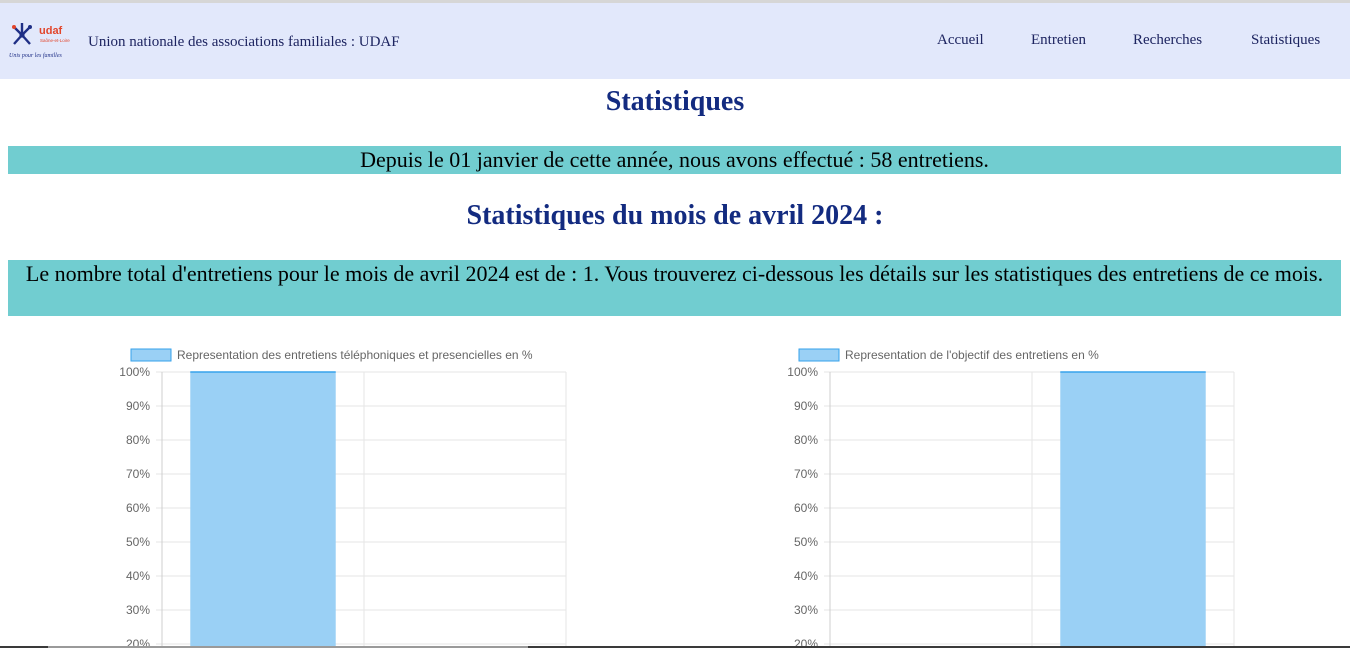 The height and width of the screenshot is (648, 1350). What do you see at coordinates (55, 40) in the screenshot?
I see `logo-sub: Saône-et-Loire` at bounding box center [55, 40].